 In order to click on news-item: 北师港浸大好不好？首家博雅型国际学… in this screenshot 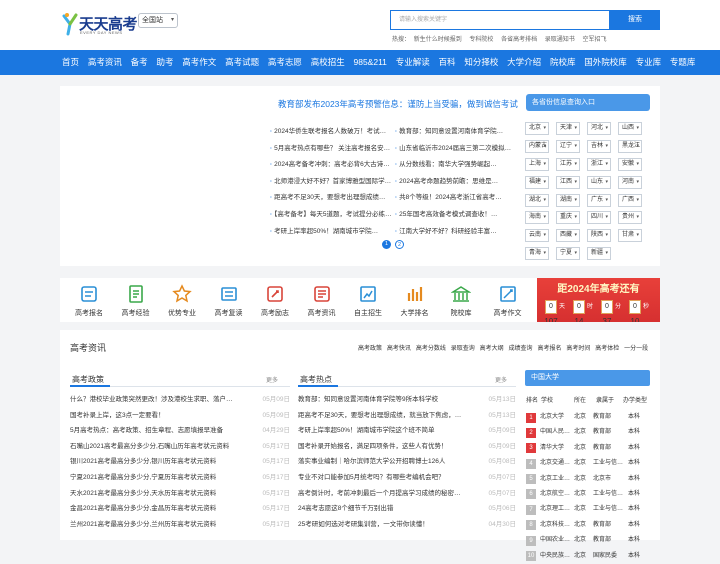, I will do `click(331, 182)`.